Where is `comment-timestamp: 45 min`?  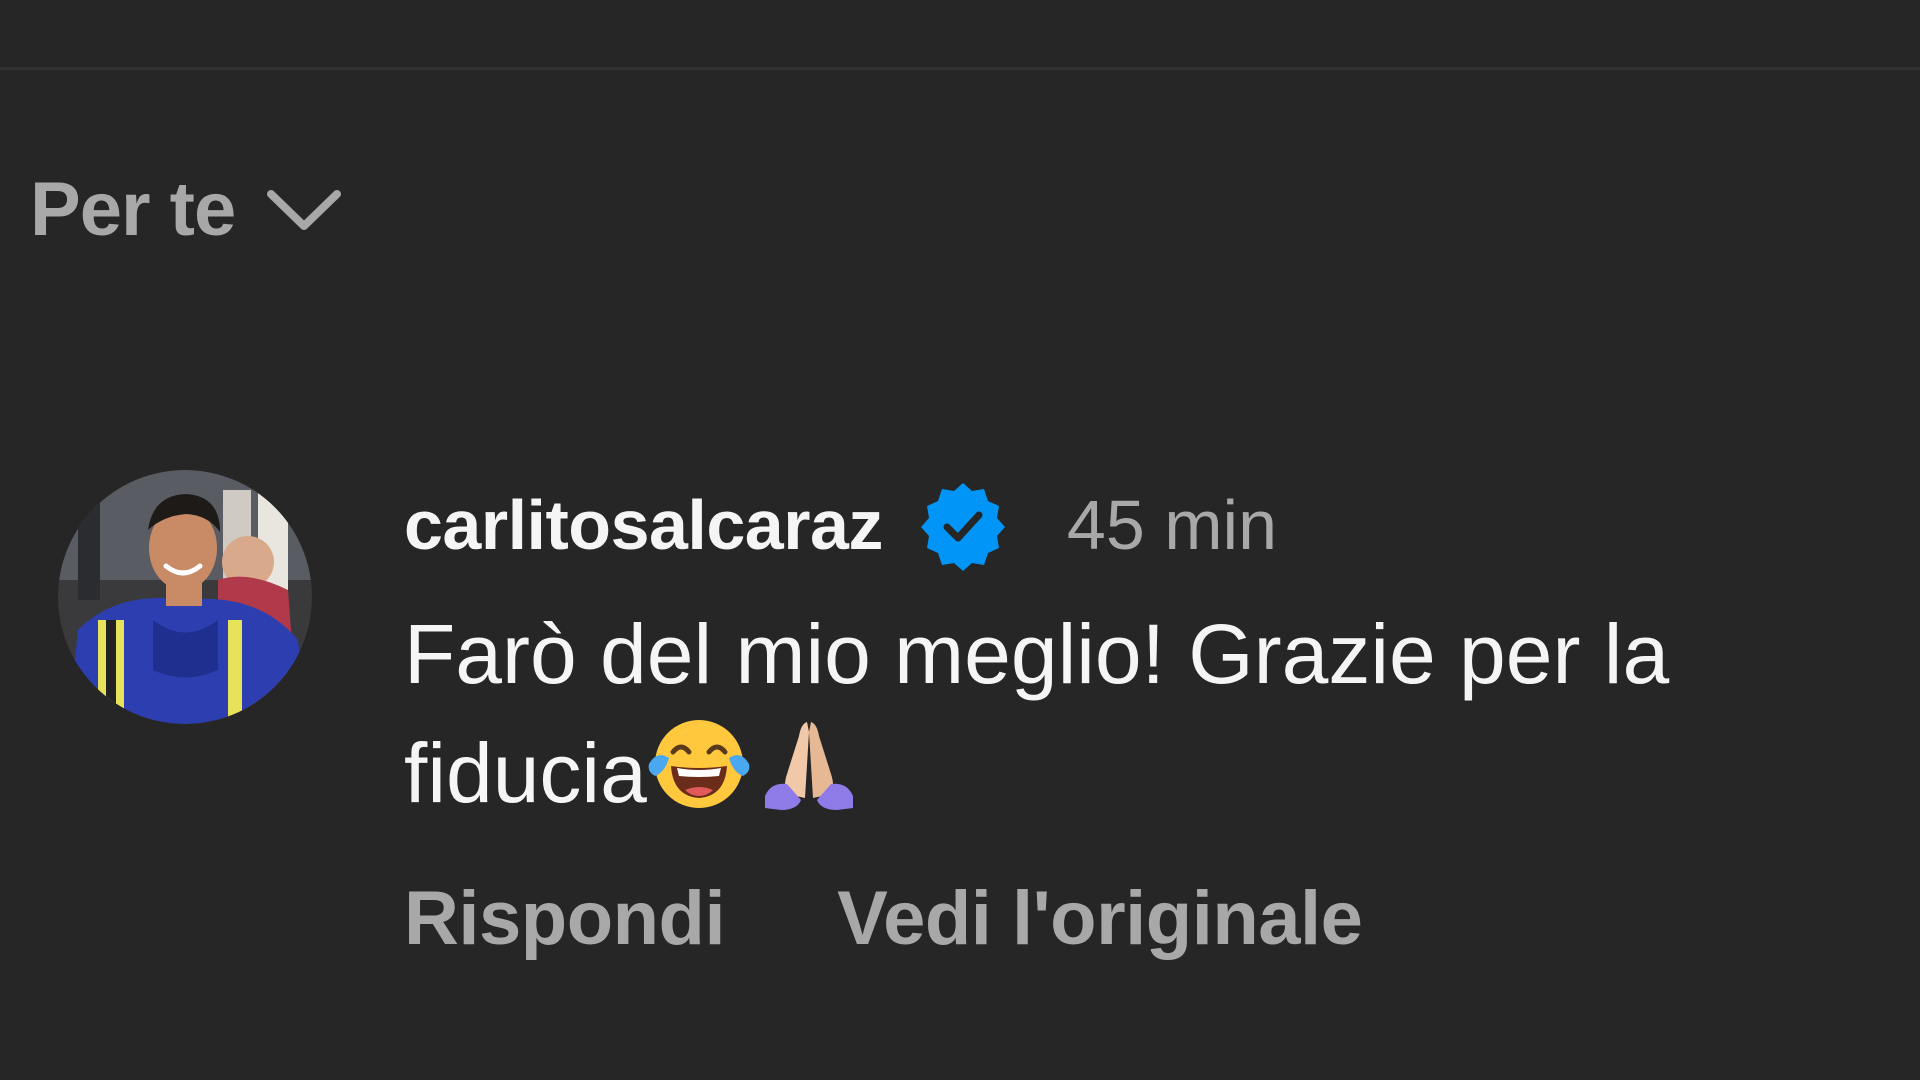
comment-timestamp: 45 min is located at coordinates (1172, 525).